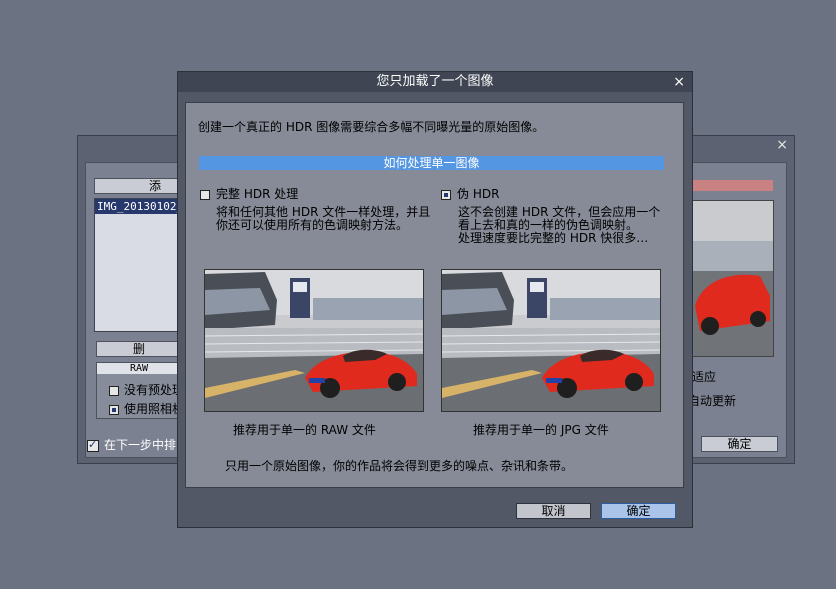  I want to click on next-step-checkbox: 在下一步中排, so click(131, 444).